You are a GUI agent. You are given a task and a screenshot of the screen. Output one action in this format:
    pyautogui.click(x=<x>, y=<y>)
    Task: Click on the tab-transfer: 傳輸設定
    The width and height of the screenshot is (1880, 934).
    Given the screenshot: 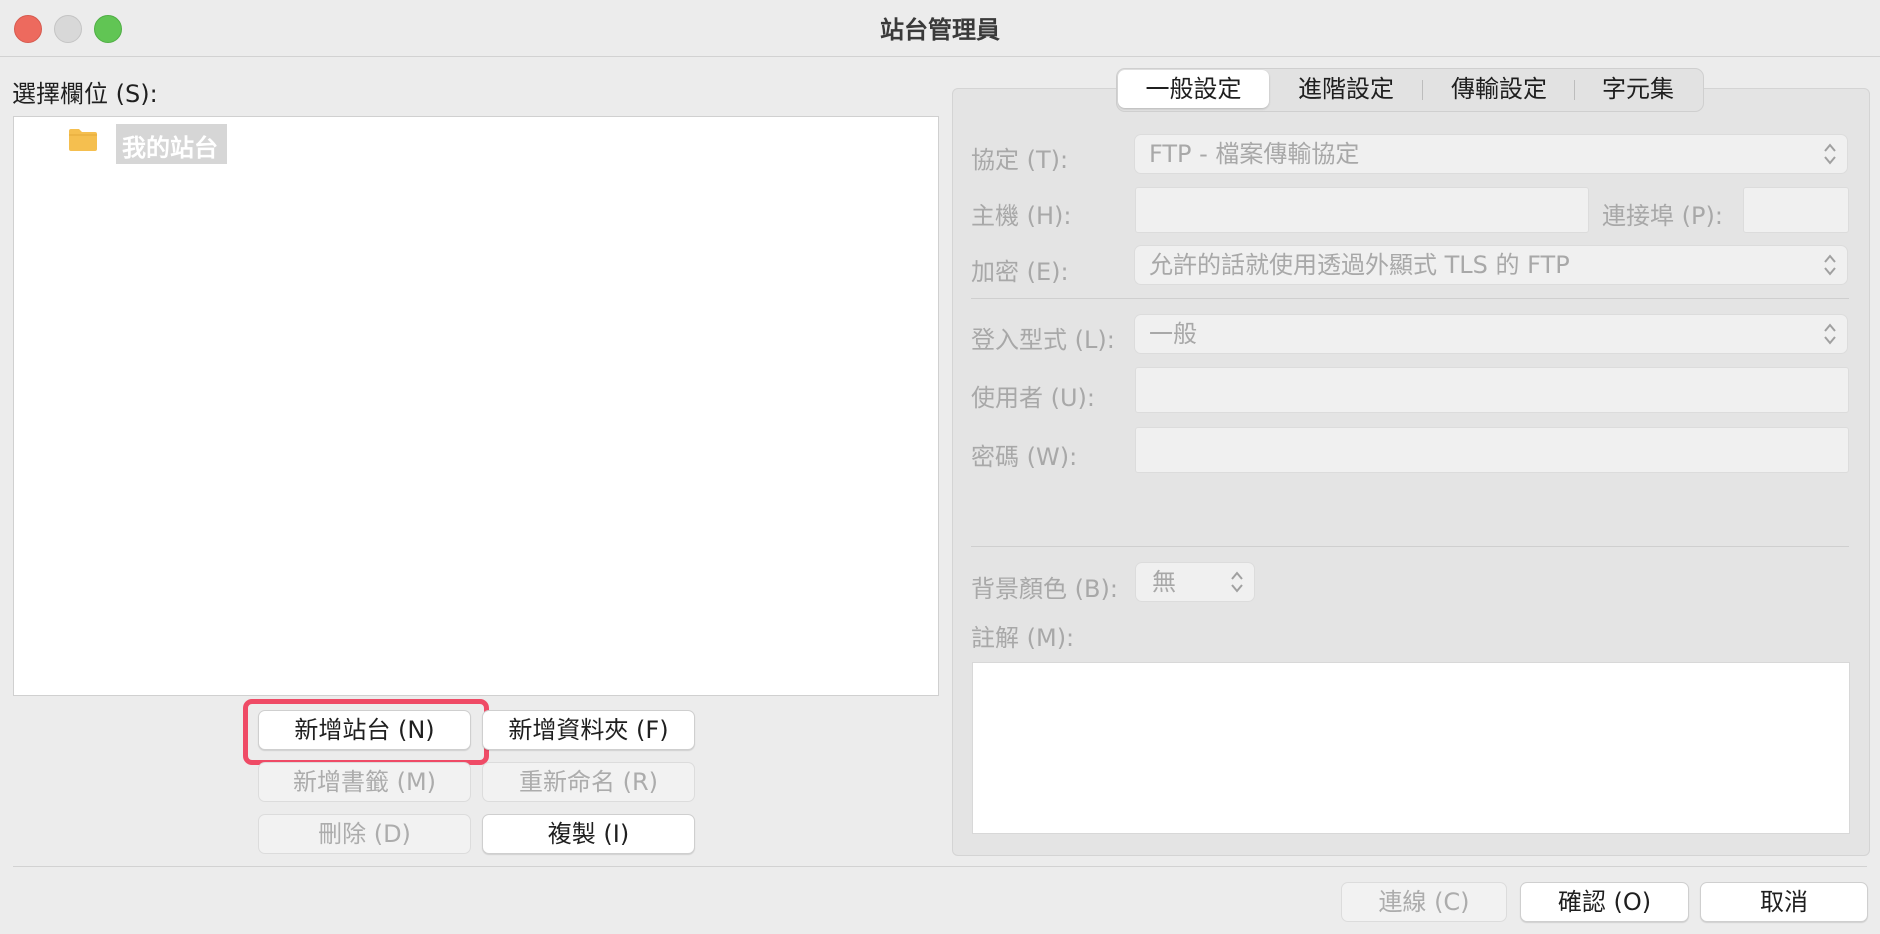 What is the action you would take?
    pyautogui.click(x=1499, y=89)
    